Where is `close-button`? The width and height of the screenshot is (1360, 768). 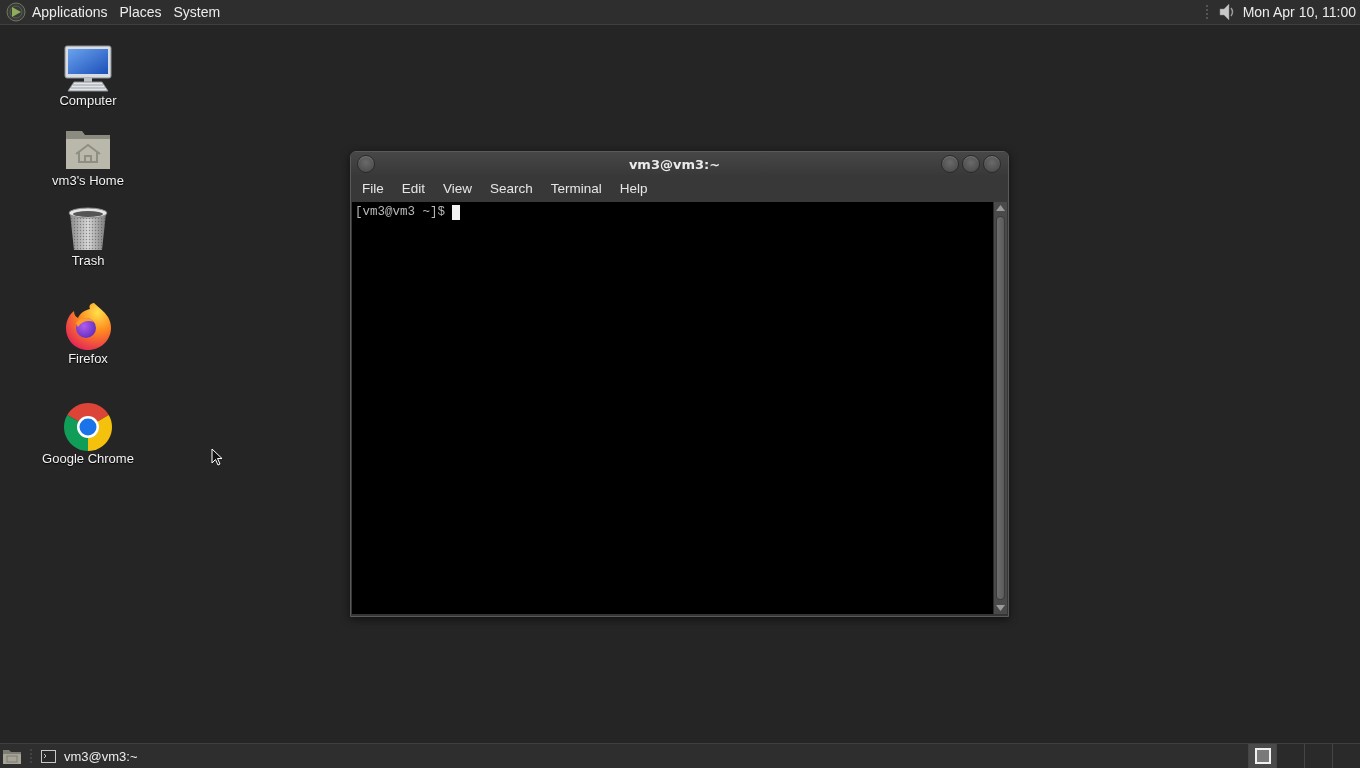 close-button is located at coordinates (992, 164).